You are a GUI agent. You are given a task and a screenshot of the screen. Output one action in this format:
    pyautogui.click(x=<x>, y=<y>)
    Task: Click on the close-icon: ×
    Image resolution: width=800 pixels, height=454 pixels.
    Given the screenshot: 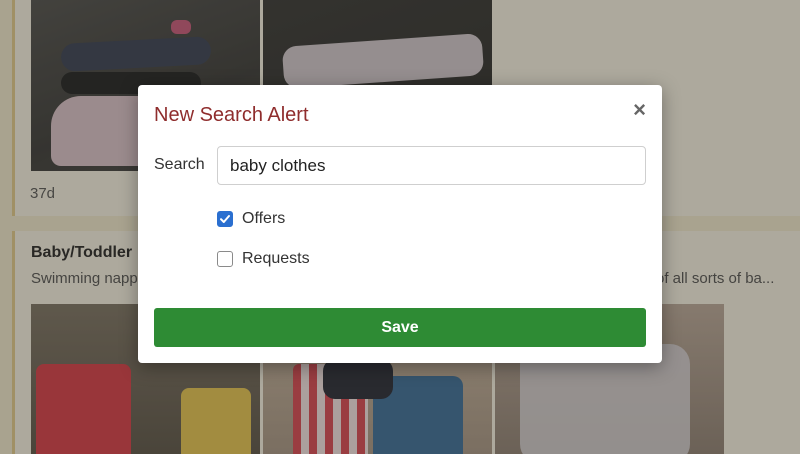 What is the action you would take?
    pyautogui.click(x=639, y=110)
    